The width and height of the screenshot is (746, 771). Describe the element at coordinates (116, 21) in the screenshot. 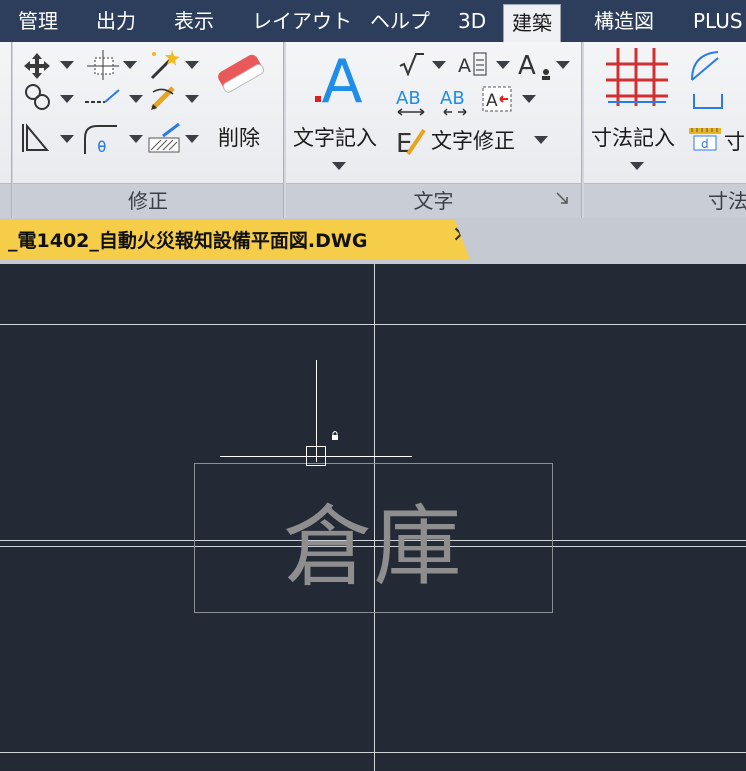

I see `tab-shutsuryoku: 出力` at that location.